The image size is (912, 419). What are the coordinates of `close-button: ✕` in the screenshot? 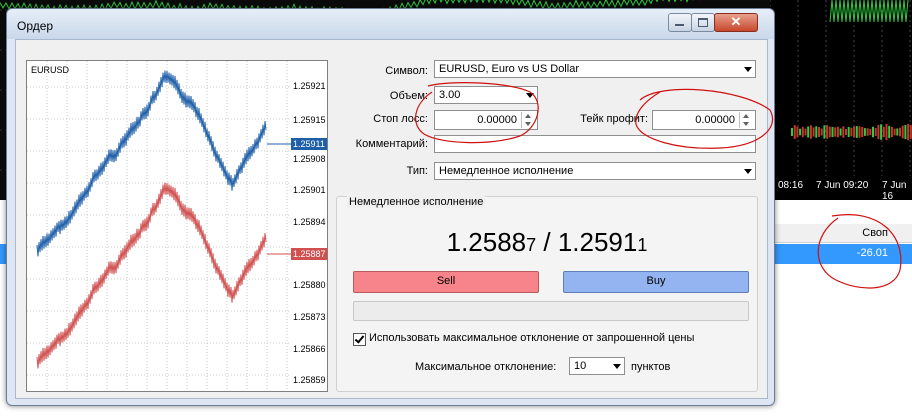 It's located at (736, 22).